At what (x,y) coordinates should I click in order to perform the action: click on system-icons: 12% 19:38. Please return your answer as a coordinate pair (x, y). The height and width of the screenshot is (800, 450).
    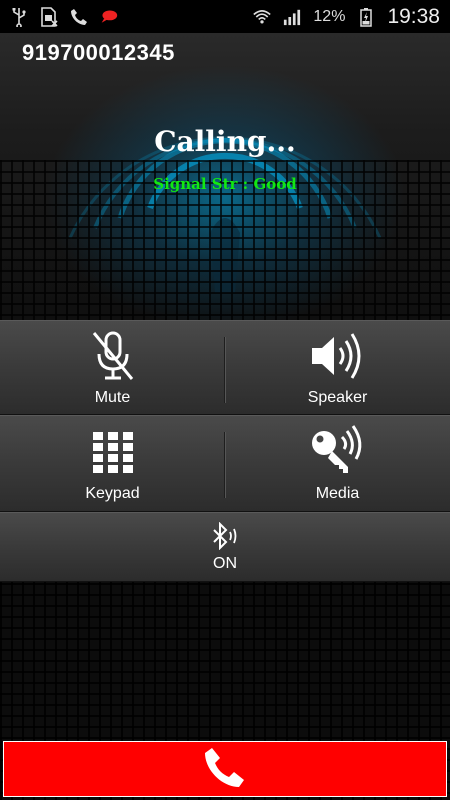
    Looking at the image, I should click on (346, 17).